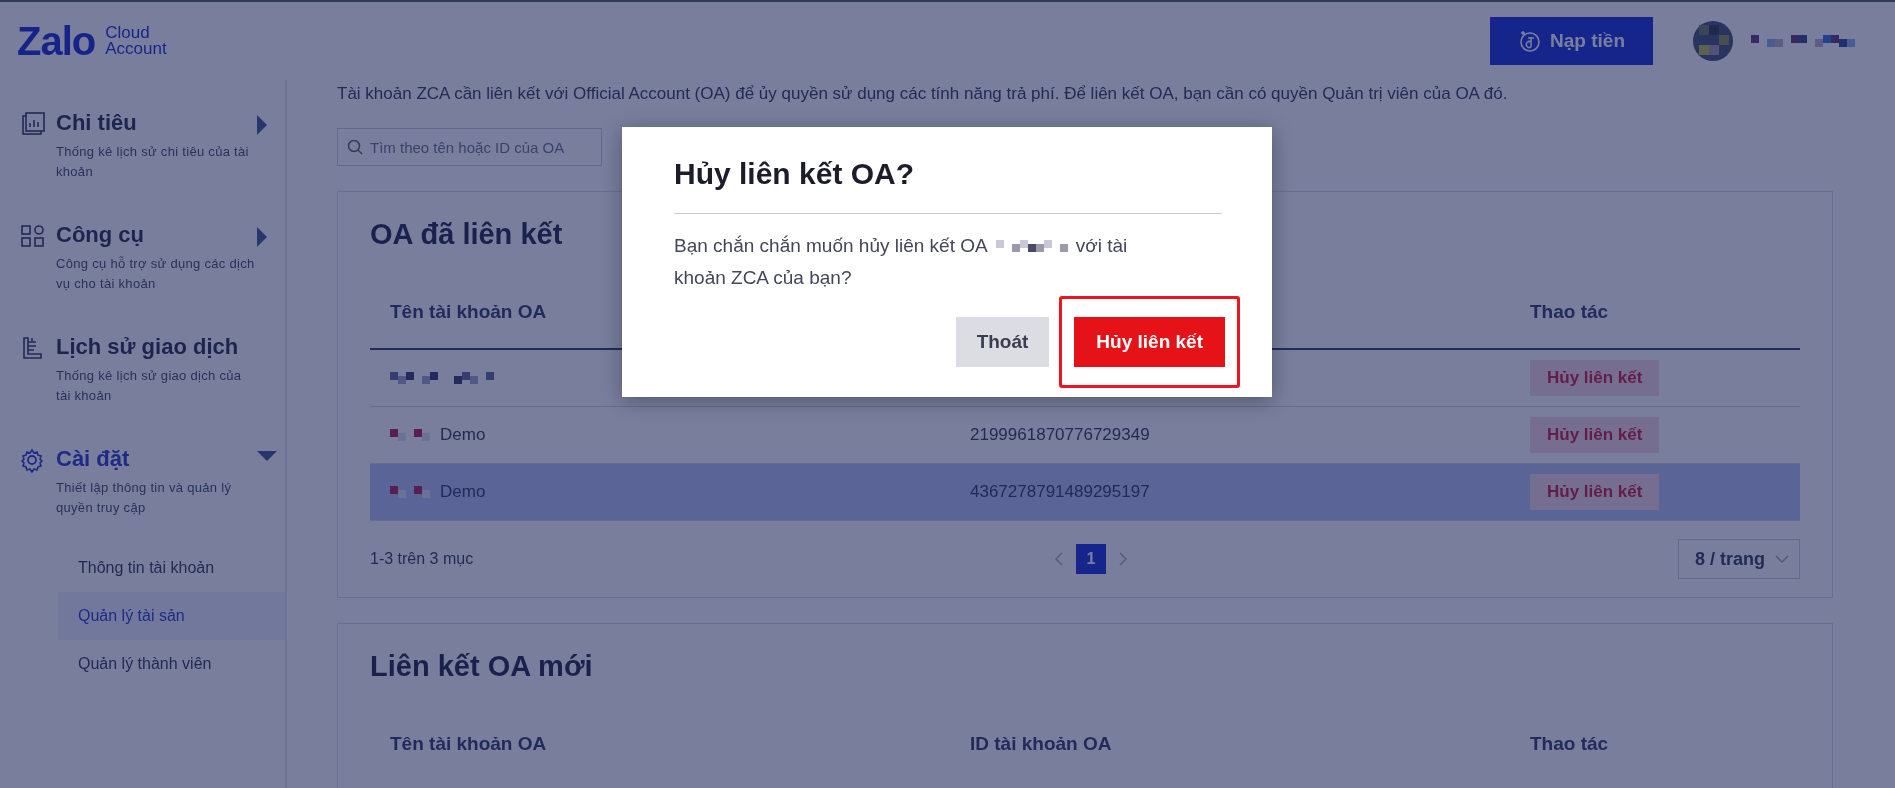 The image size is (1895, 788). What do you see at coordinates (156, 347) in the screenshot?
I see `menu-title: Lịch sử giao dịch` at bounding box center [156, 347].